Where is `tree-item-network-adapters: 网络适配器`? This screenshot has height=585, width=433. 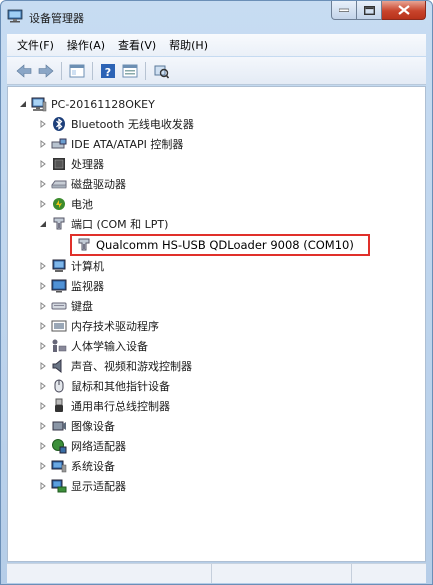 tree-item-network-adapters: 网络适配器 is located at coordinates (82, 446).